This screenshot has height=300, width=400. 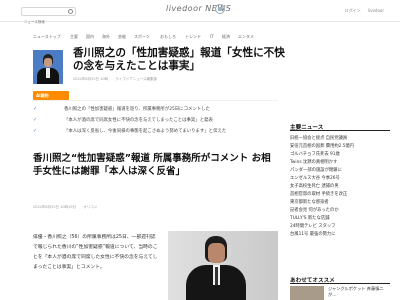 What do you see at coordinates (340, 154) in the screenshot?
I see `ranking-item: ゴルバチョフ氏死去 91歳` at bounding box center [340, 154].